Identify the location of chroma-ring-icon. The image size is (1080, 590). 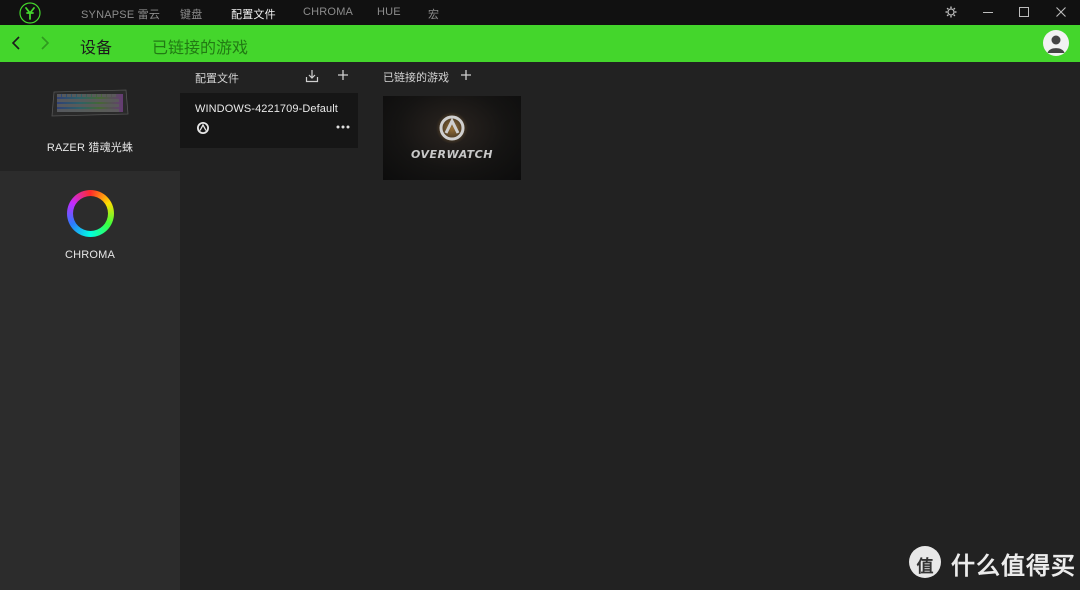
(90, 213).